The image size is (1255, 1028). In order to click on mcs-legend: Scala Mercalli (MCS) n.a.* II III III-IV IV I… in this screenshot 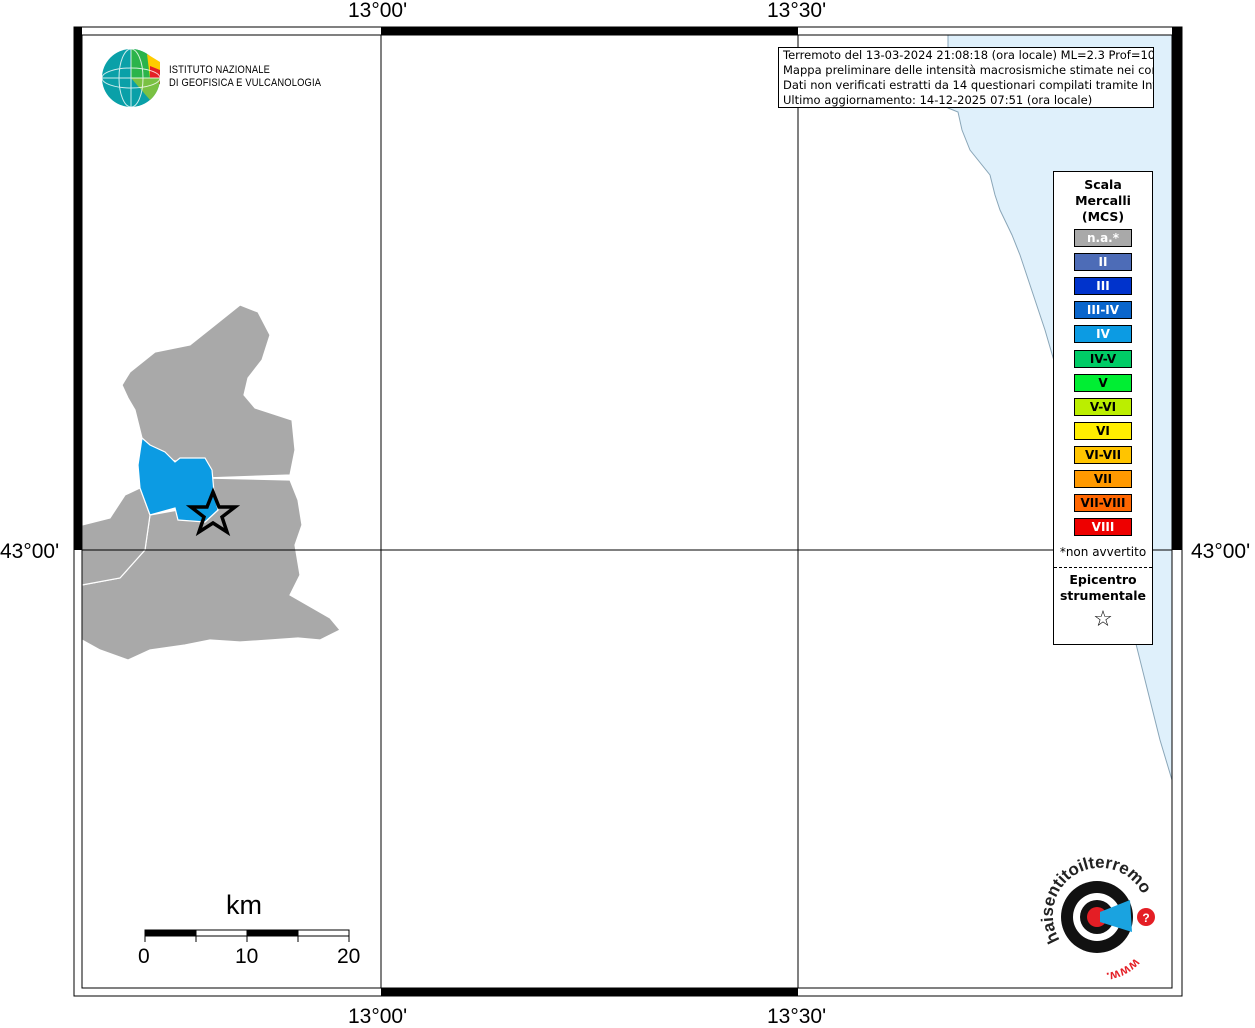, I will do `click(1103, 408)`.